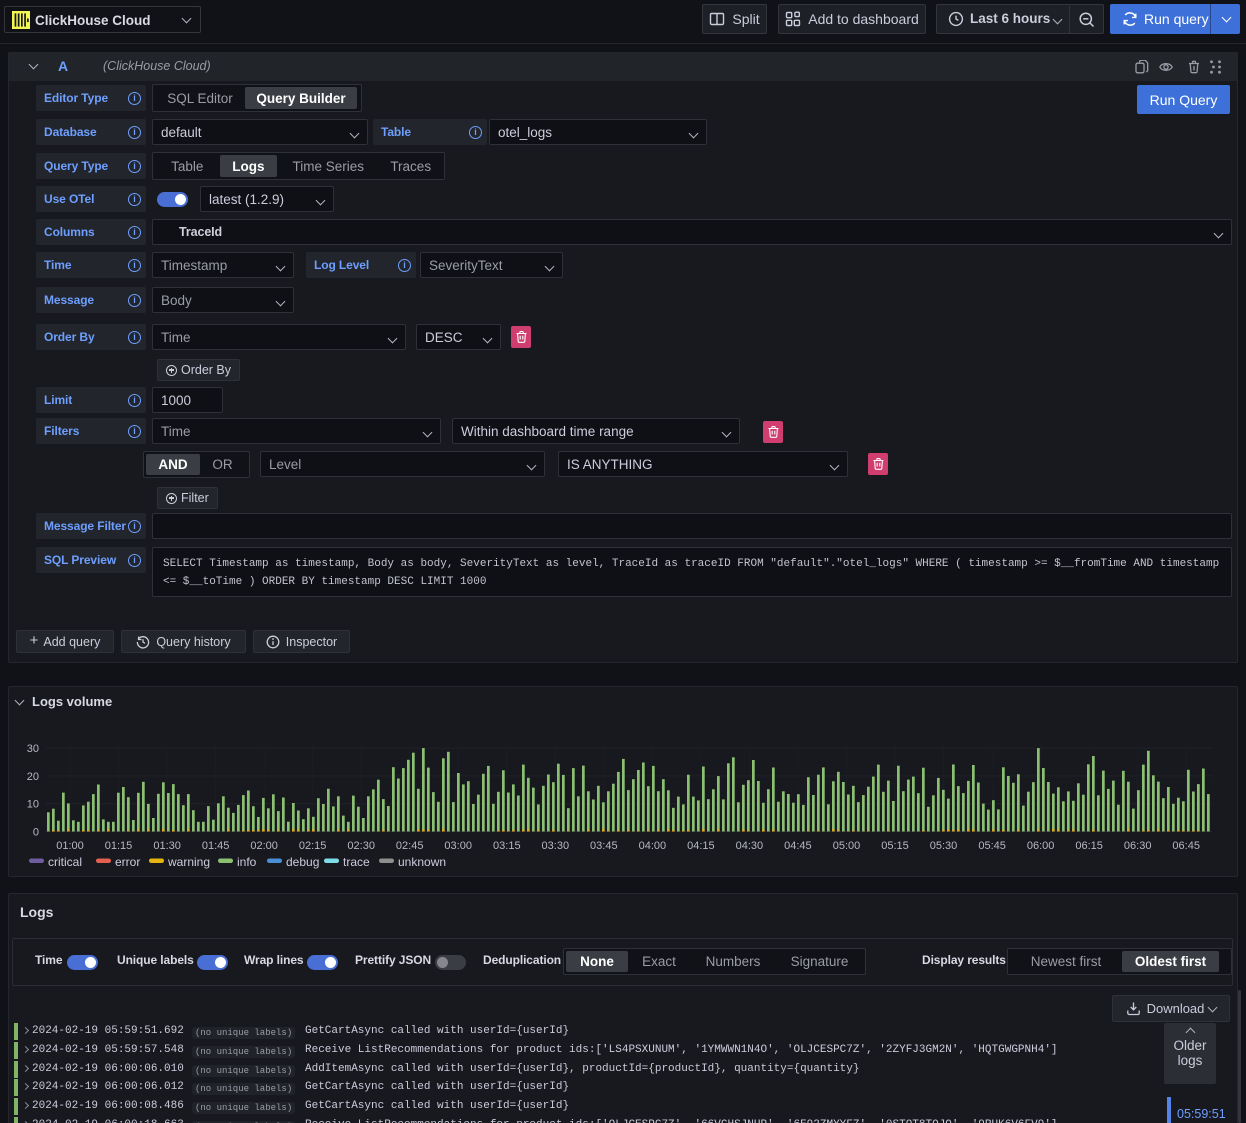 The image size is (1246, 1123). I want to click on svg-text: 04:30, so click(750, 846).